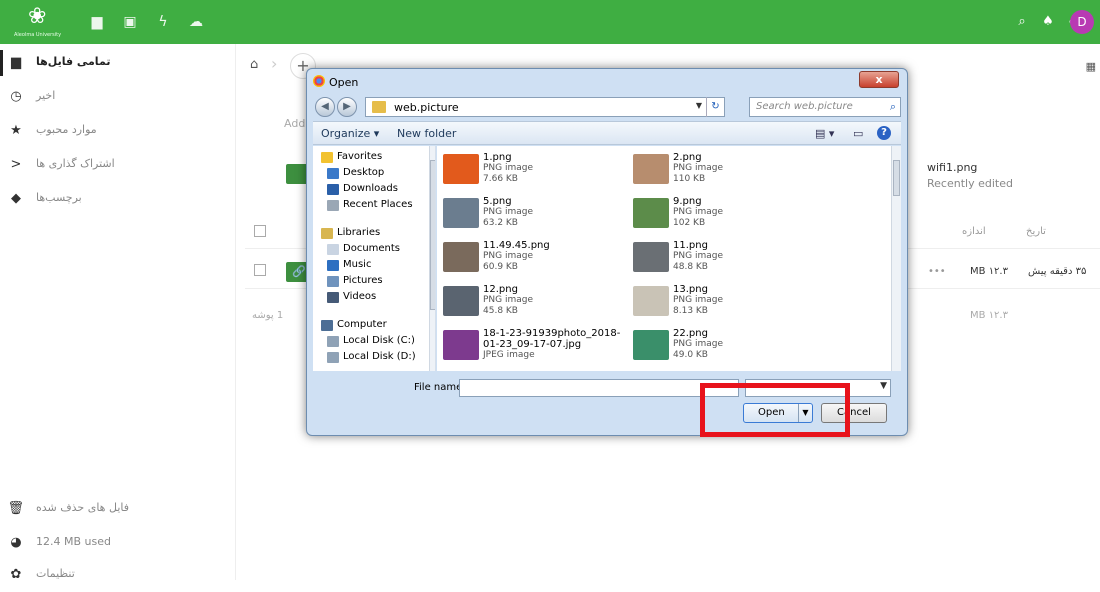 This screenshot has height=592, width=1100. I want to click on new-folder-button: New folder, so click(426, 133).